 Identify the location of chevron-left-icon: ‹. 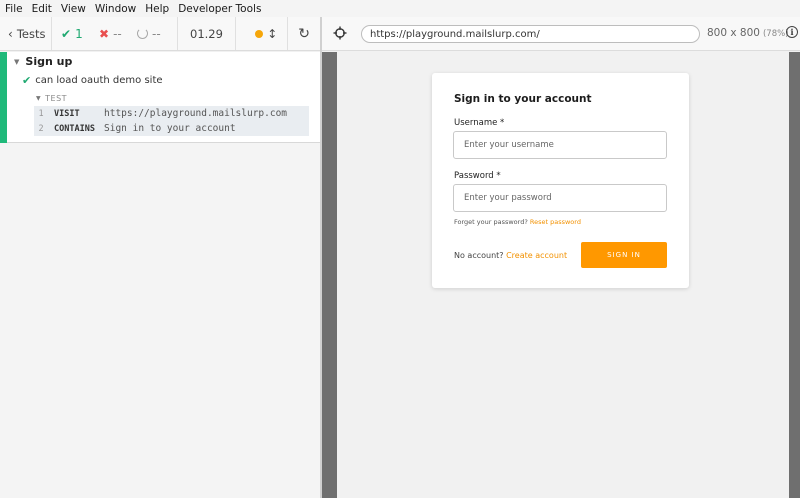
(10, 33).